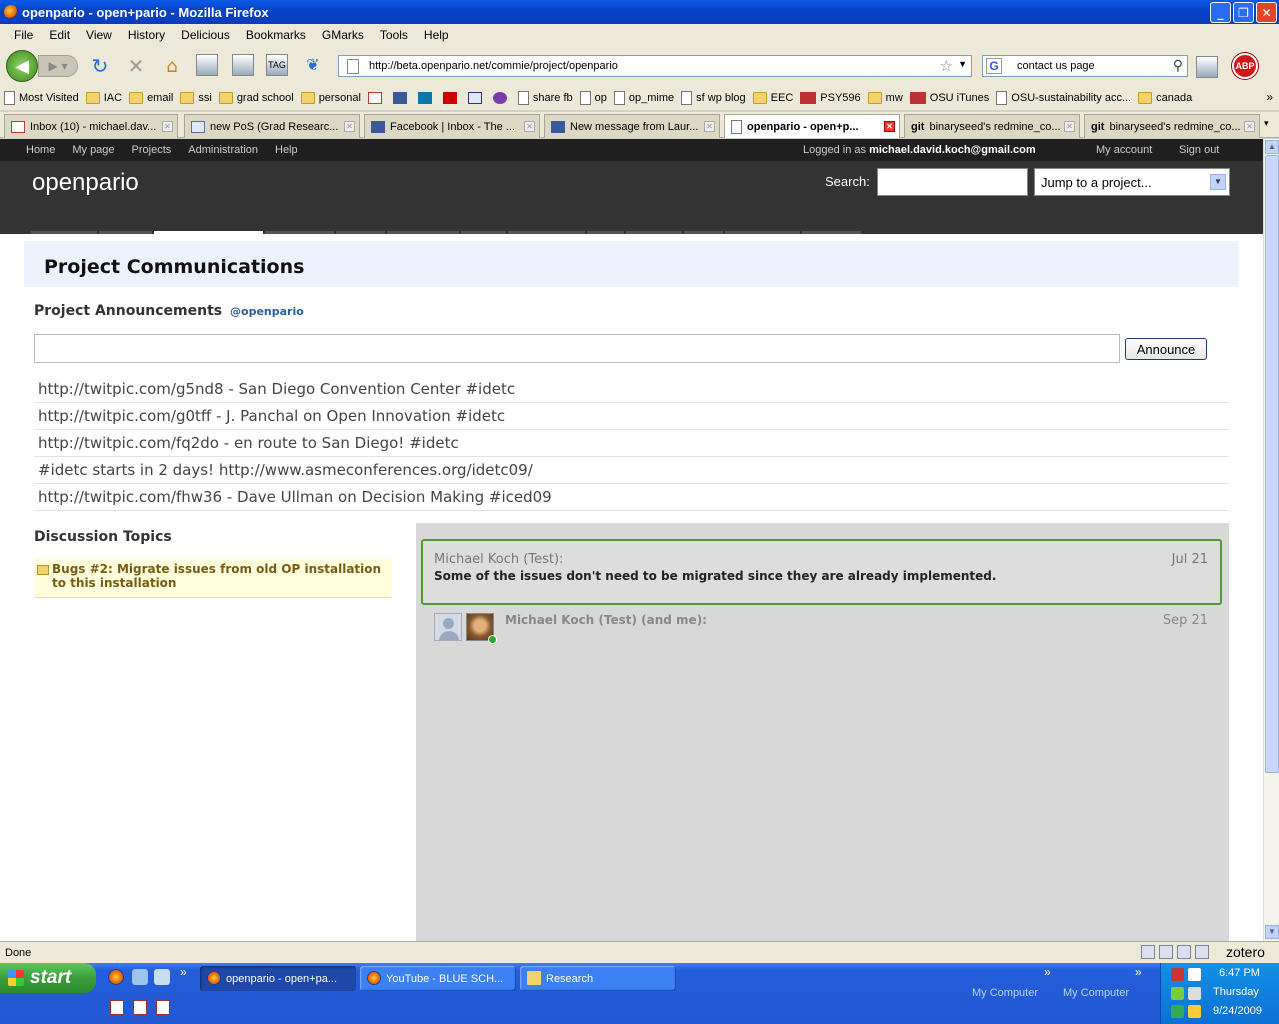 The image size is (1279, 1024). What do you see at coordinates (1184, 952) in the screenshot?
I see `mail-icon` at bounding box center [1184, 952].